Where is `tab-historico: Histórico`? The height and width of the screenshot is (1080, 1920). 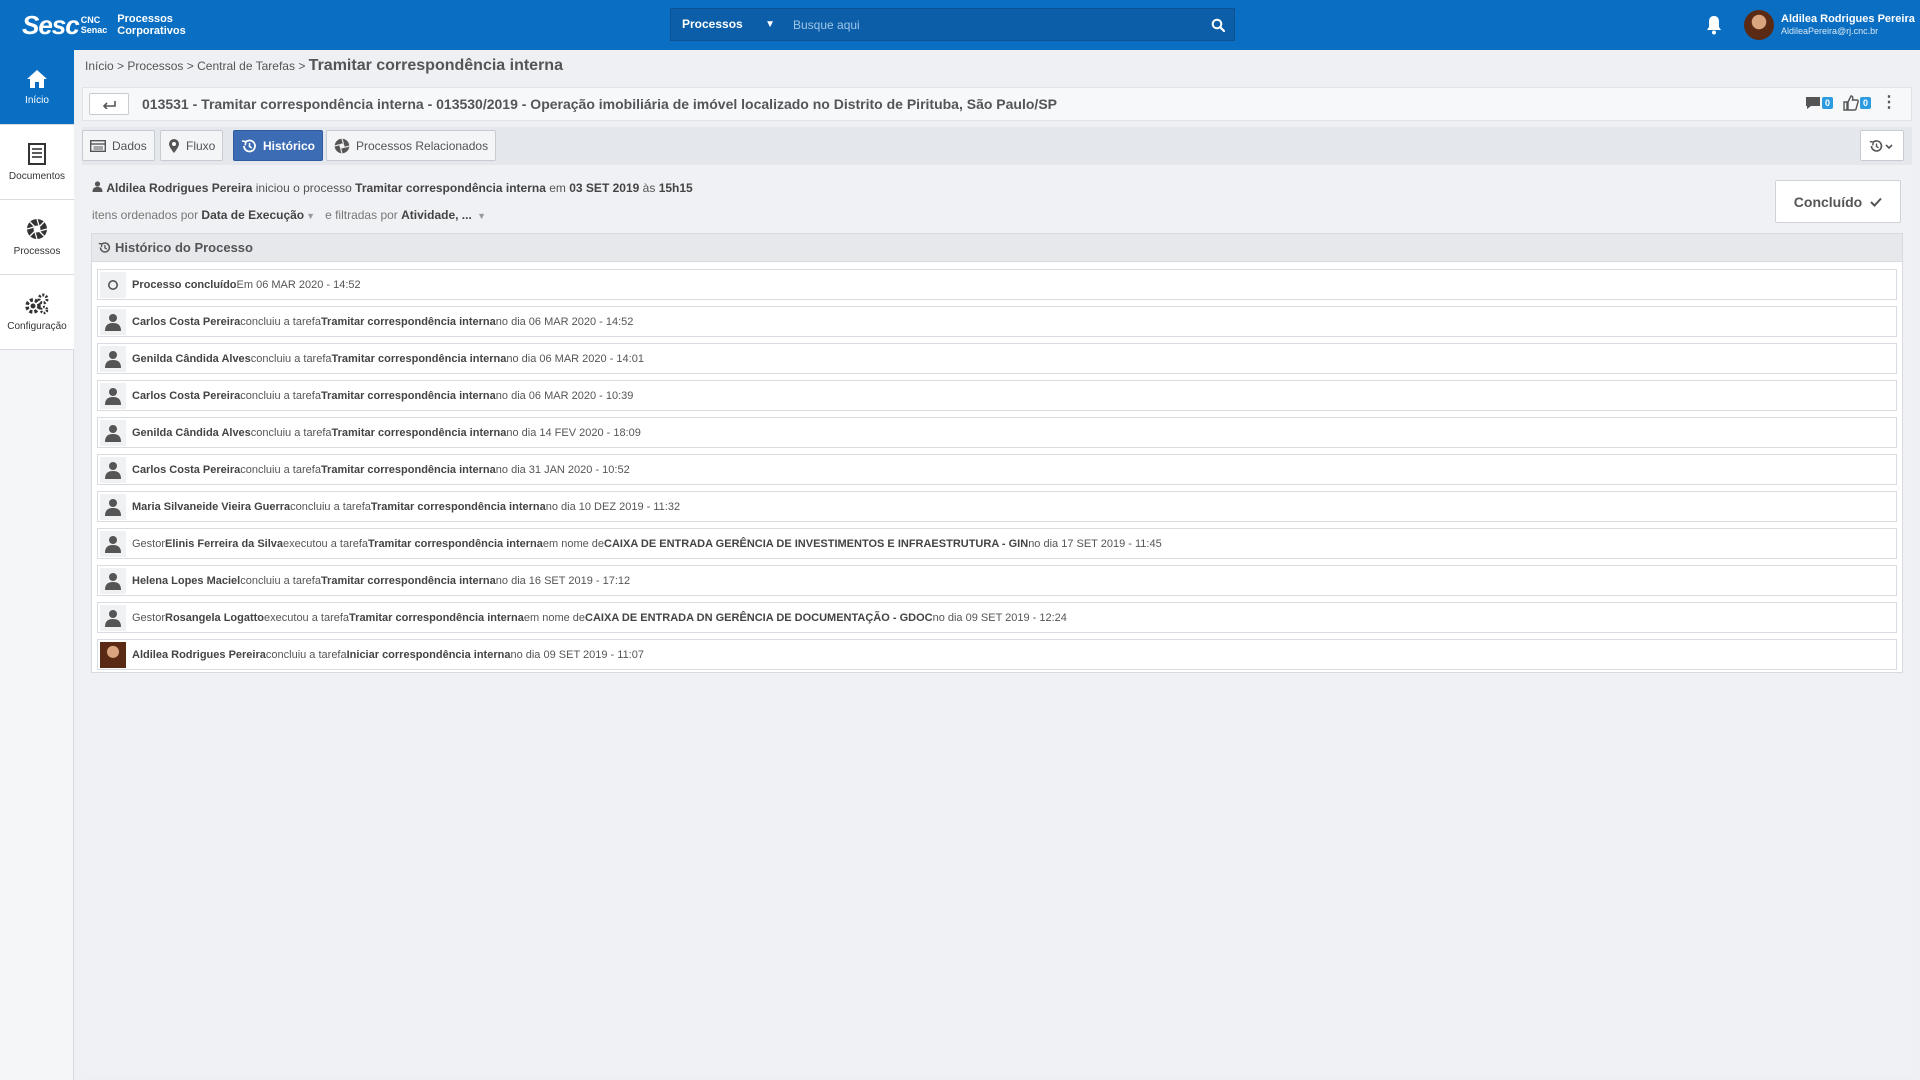 tab-historico: Histórico is located at coordinates (278, 145).